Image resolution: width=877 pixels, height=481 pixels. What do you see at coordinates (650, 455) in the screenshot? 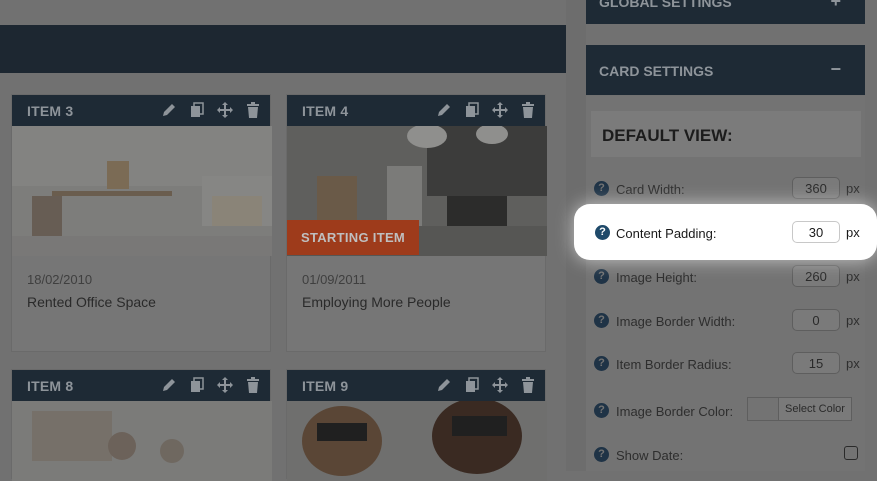
I see `show-date-label: Show Date:` at bounding box center [650, 455].